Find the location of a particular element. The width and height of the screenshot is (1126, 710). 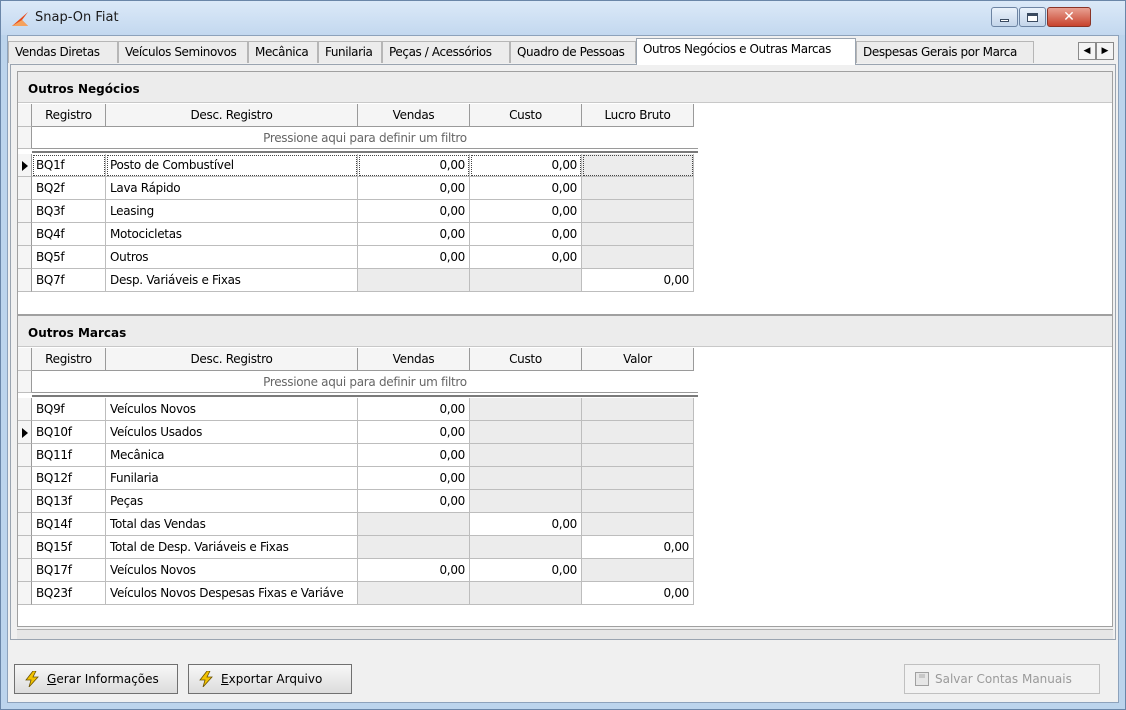

cell-desc: Desp. Variáveis e Fixas is located at coordinates (232, 280).